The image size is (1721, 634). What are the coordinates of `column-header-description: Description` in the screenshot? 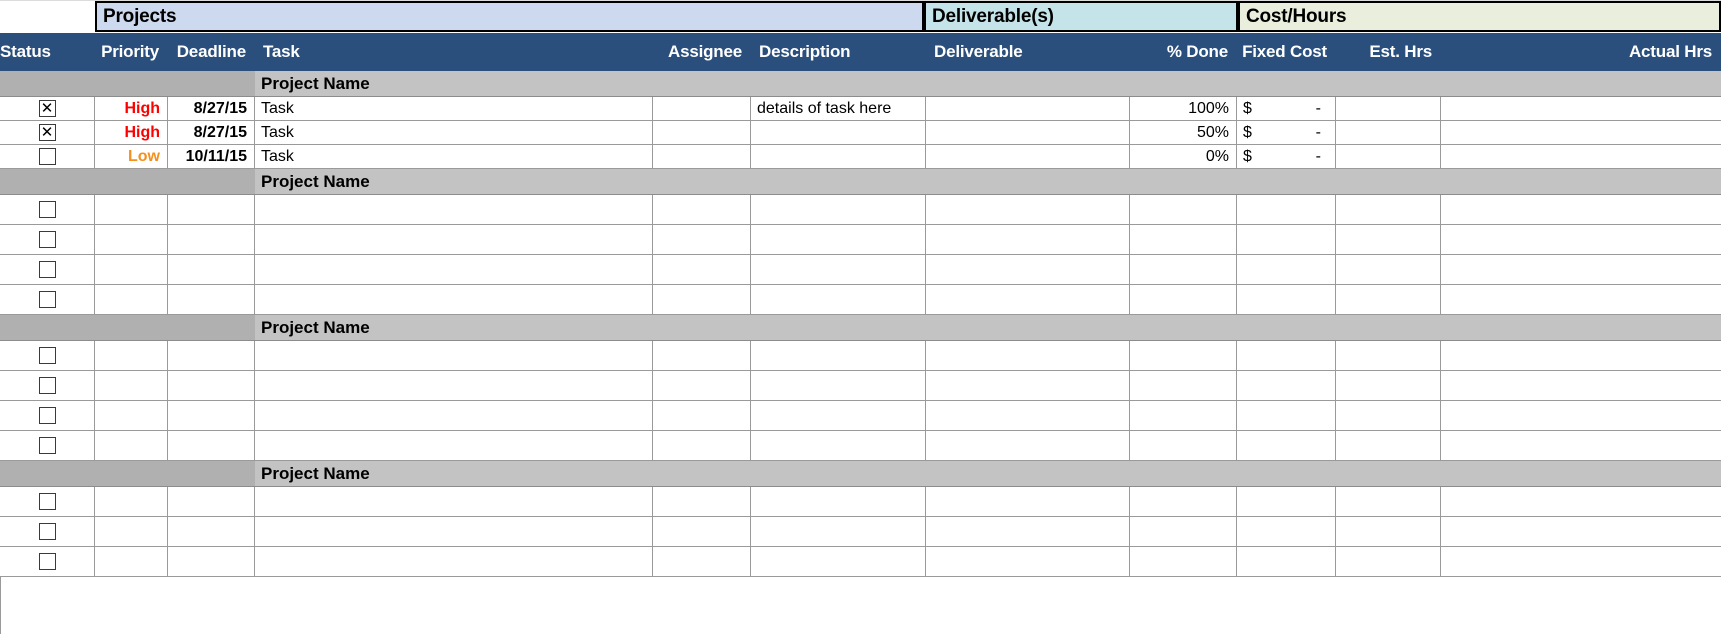 It's located at (838, 52).